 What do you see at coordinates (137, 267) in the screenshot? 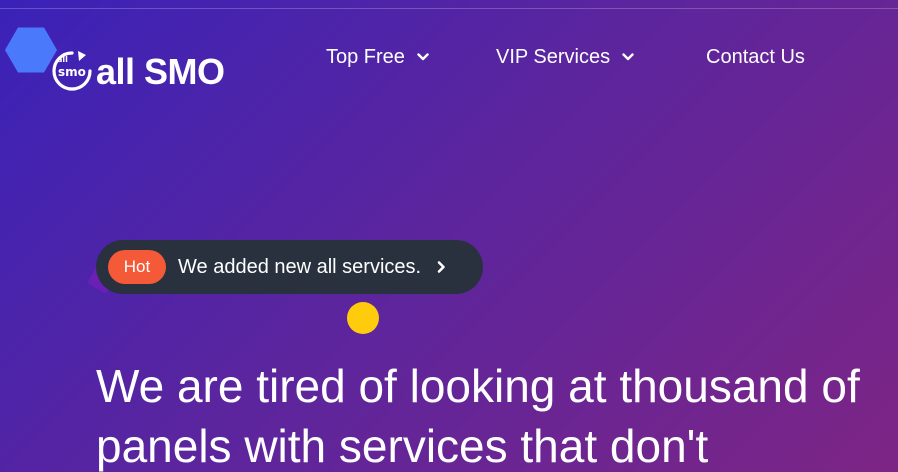
I see `hot-badge: Hot` at bounding box center [137, 267].